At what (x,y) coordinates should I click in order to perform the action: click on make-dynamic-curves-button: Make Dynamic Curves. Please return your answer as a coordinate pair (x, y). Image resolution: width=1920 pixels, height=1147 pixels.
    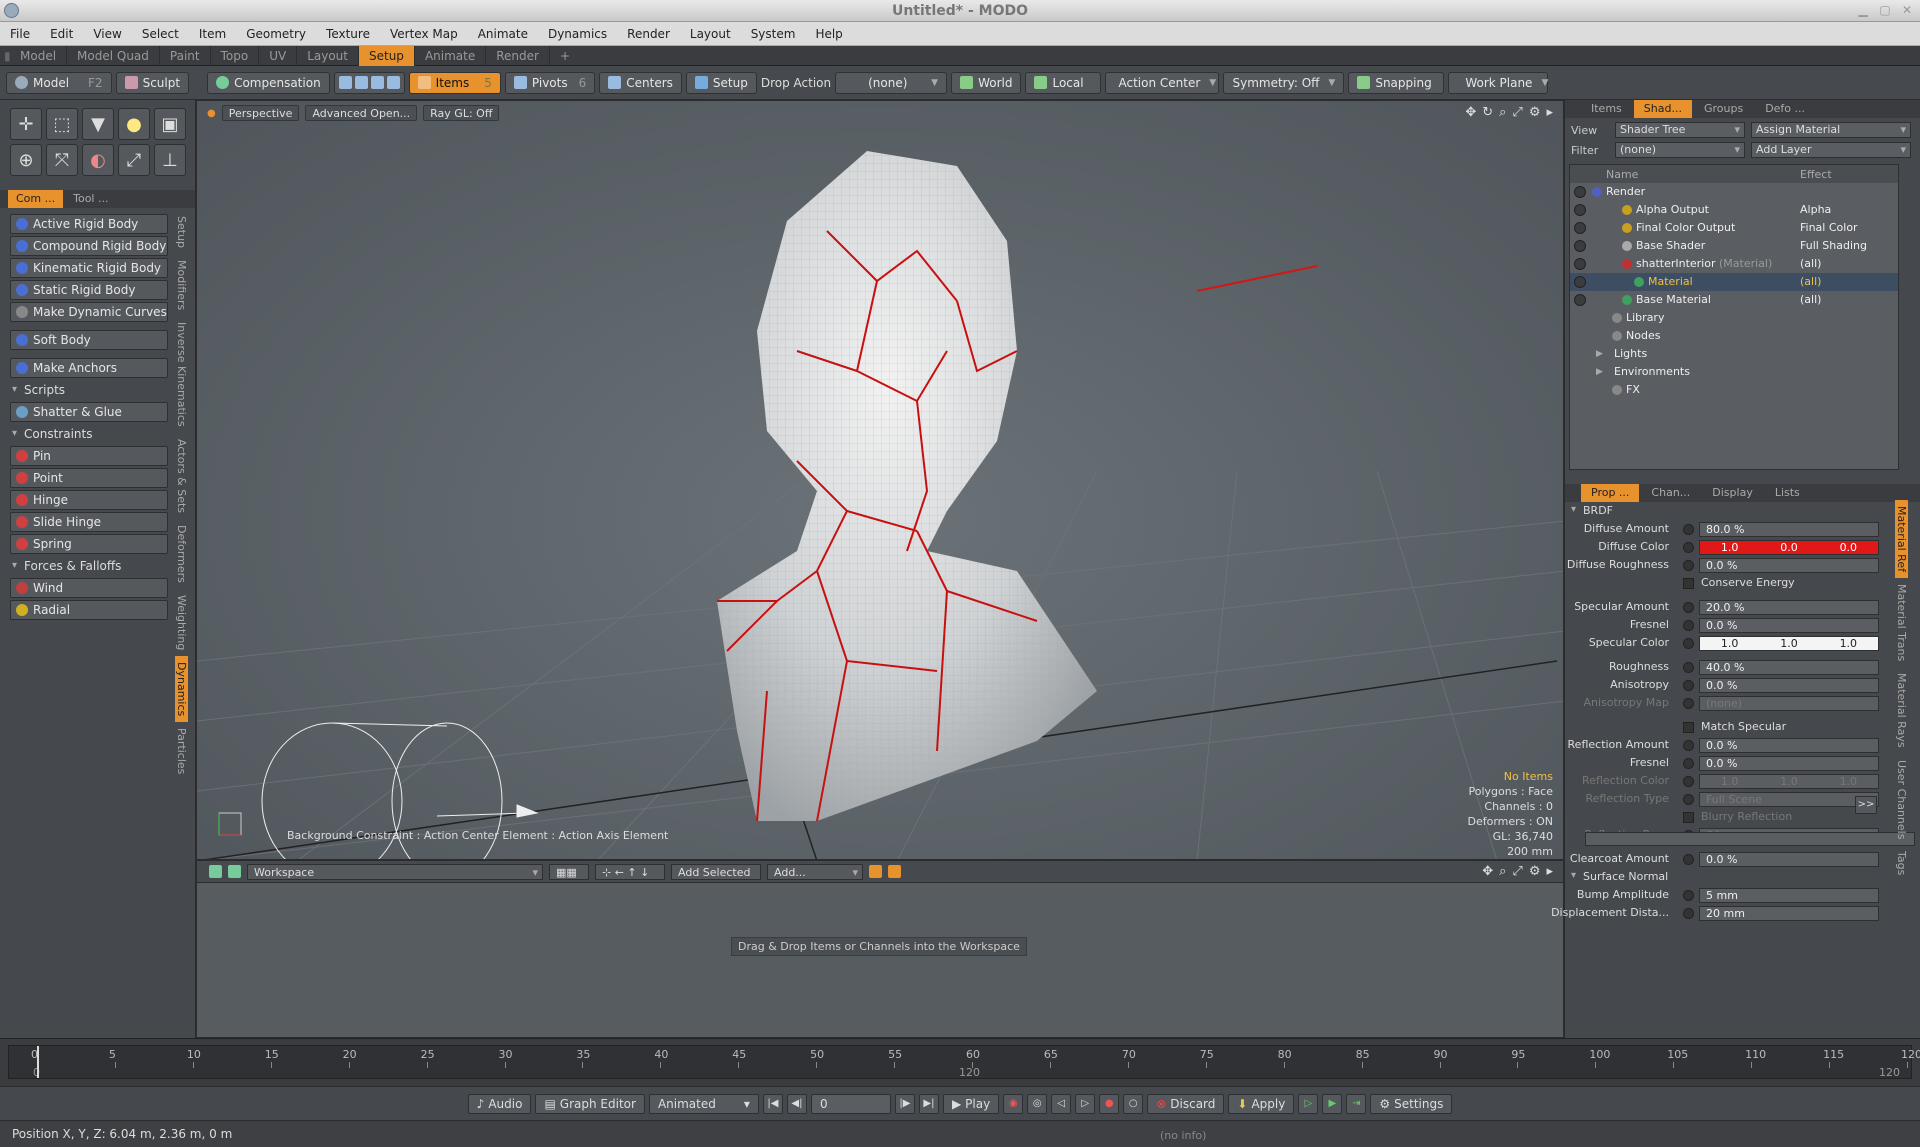
    Looking at the image, I should click on (89, 312).